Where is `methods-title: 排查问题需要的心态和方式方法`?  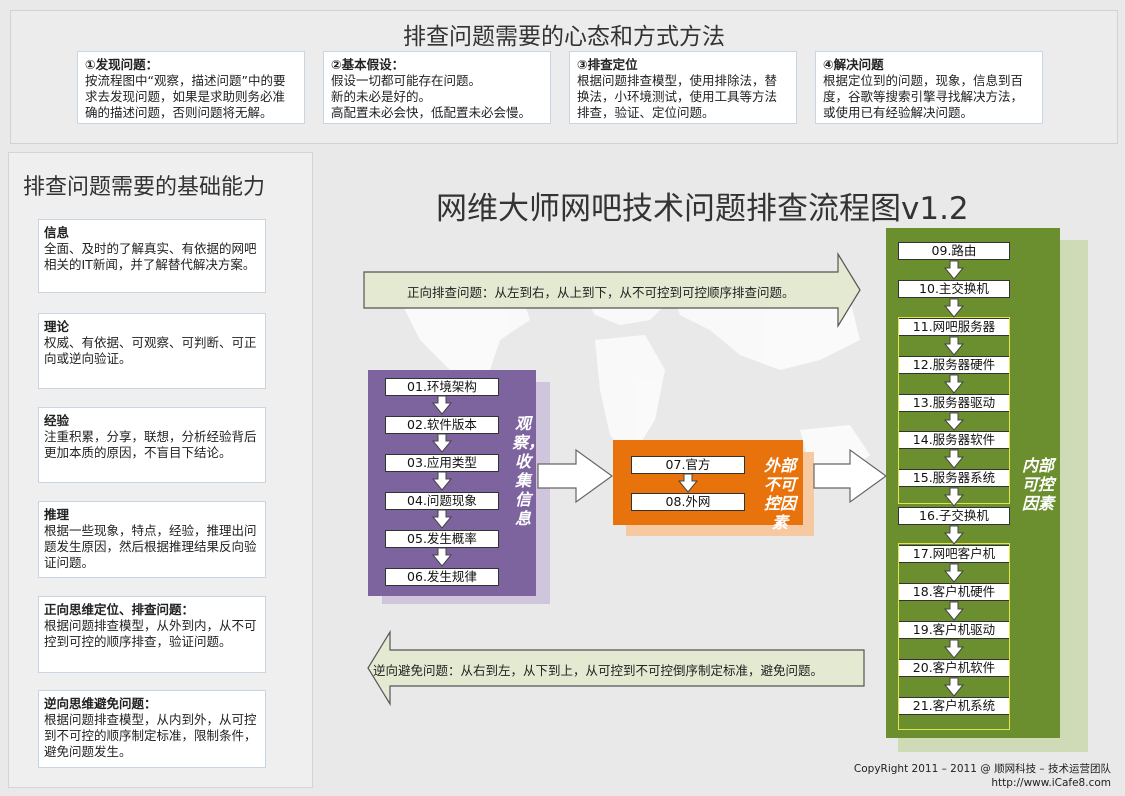 methods-title: 排查问题需要的心态和方式方法 is located at coordinates (564, 37).